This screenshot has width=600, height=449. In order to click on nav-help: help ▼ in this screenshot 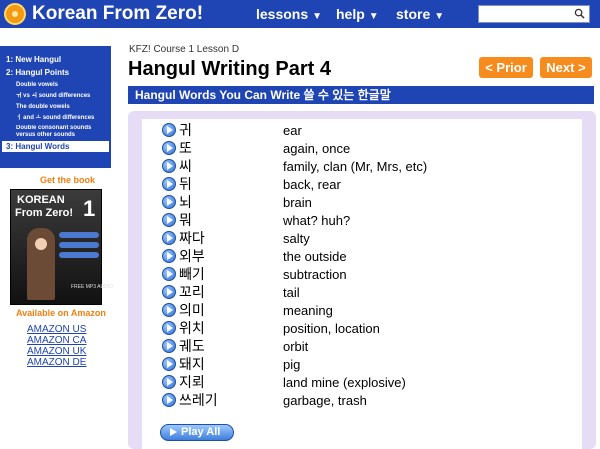, I will do `click(357, 15)`.